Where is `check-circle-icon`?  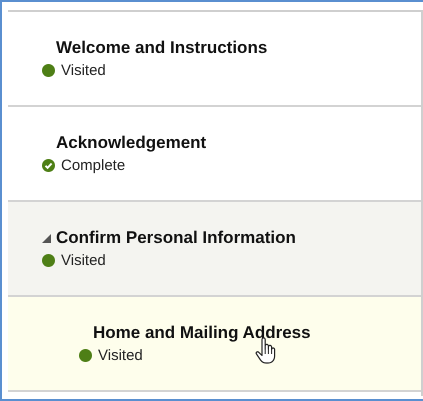
check-circle-icon is located at coordinates (48, 165).